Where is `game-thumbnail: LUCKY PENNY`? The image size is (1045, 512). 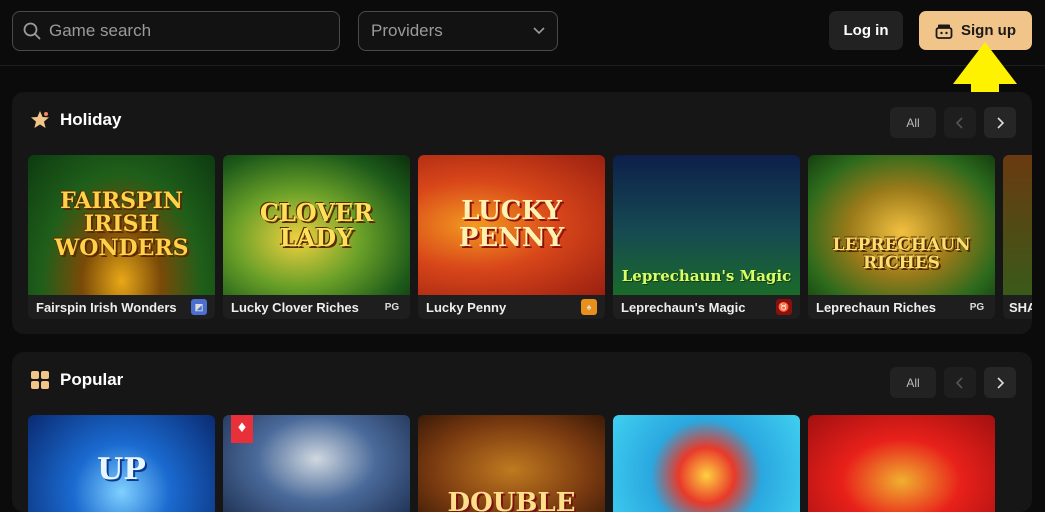
game-thumbnail: LUCKY PENNY is located at coordinates (511, 225).